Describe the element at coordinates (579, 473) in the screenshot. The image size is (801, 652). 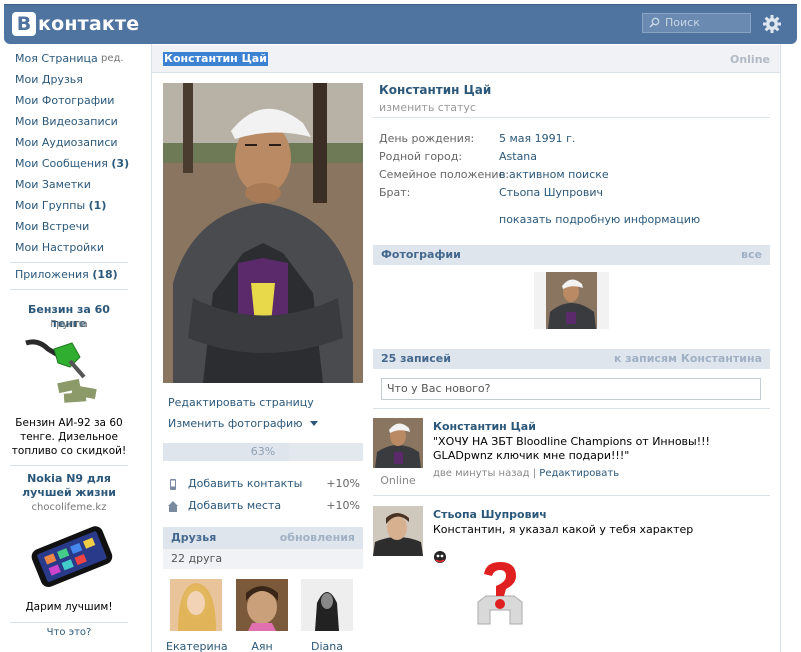
I see `post-edit-link: Редактировать` at that location.